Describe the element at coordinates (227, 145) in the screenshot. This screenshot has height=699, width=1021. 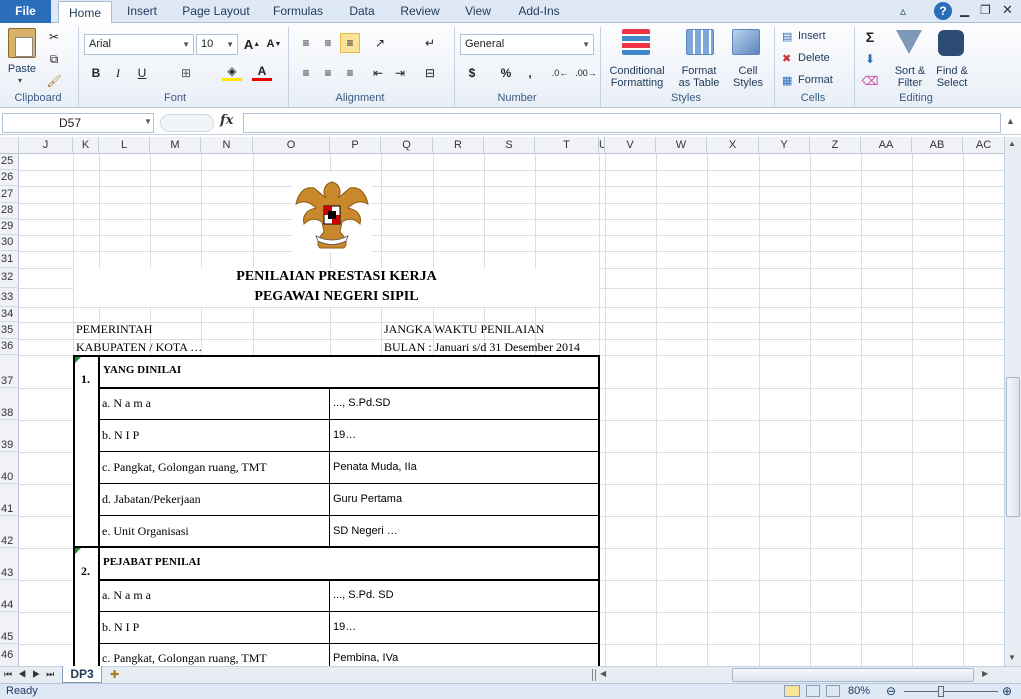
I see `column-header: N` at that location.